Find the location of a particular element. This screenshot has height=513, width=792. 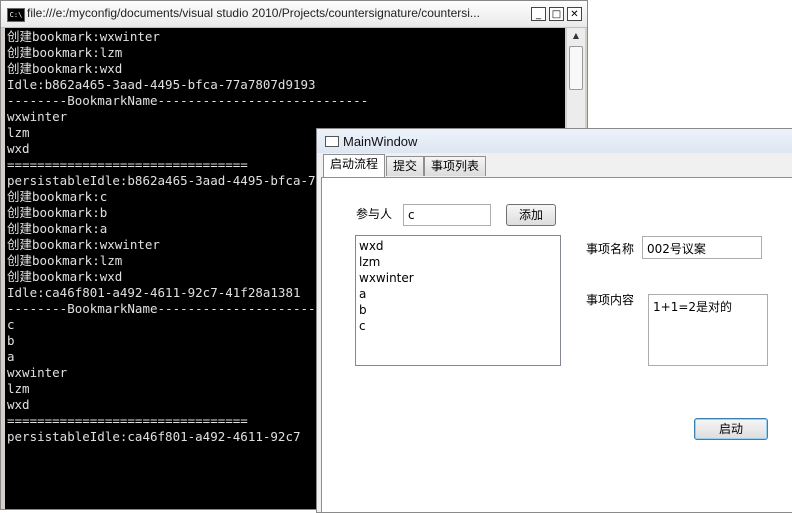

start-button: 启动 is located at coordinates (731, 429).